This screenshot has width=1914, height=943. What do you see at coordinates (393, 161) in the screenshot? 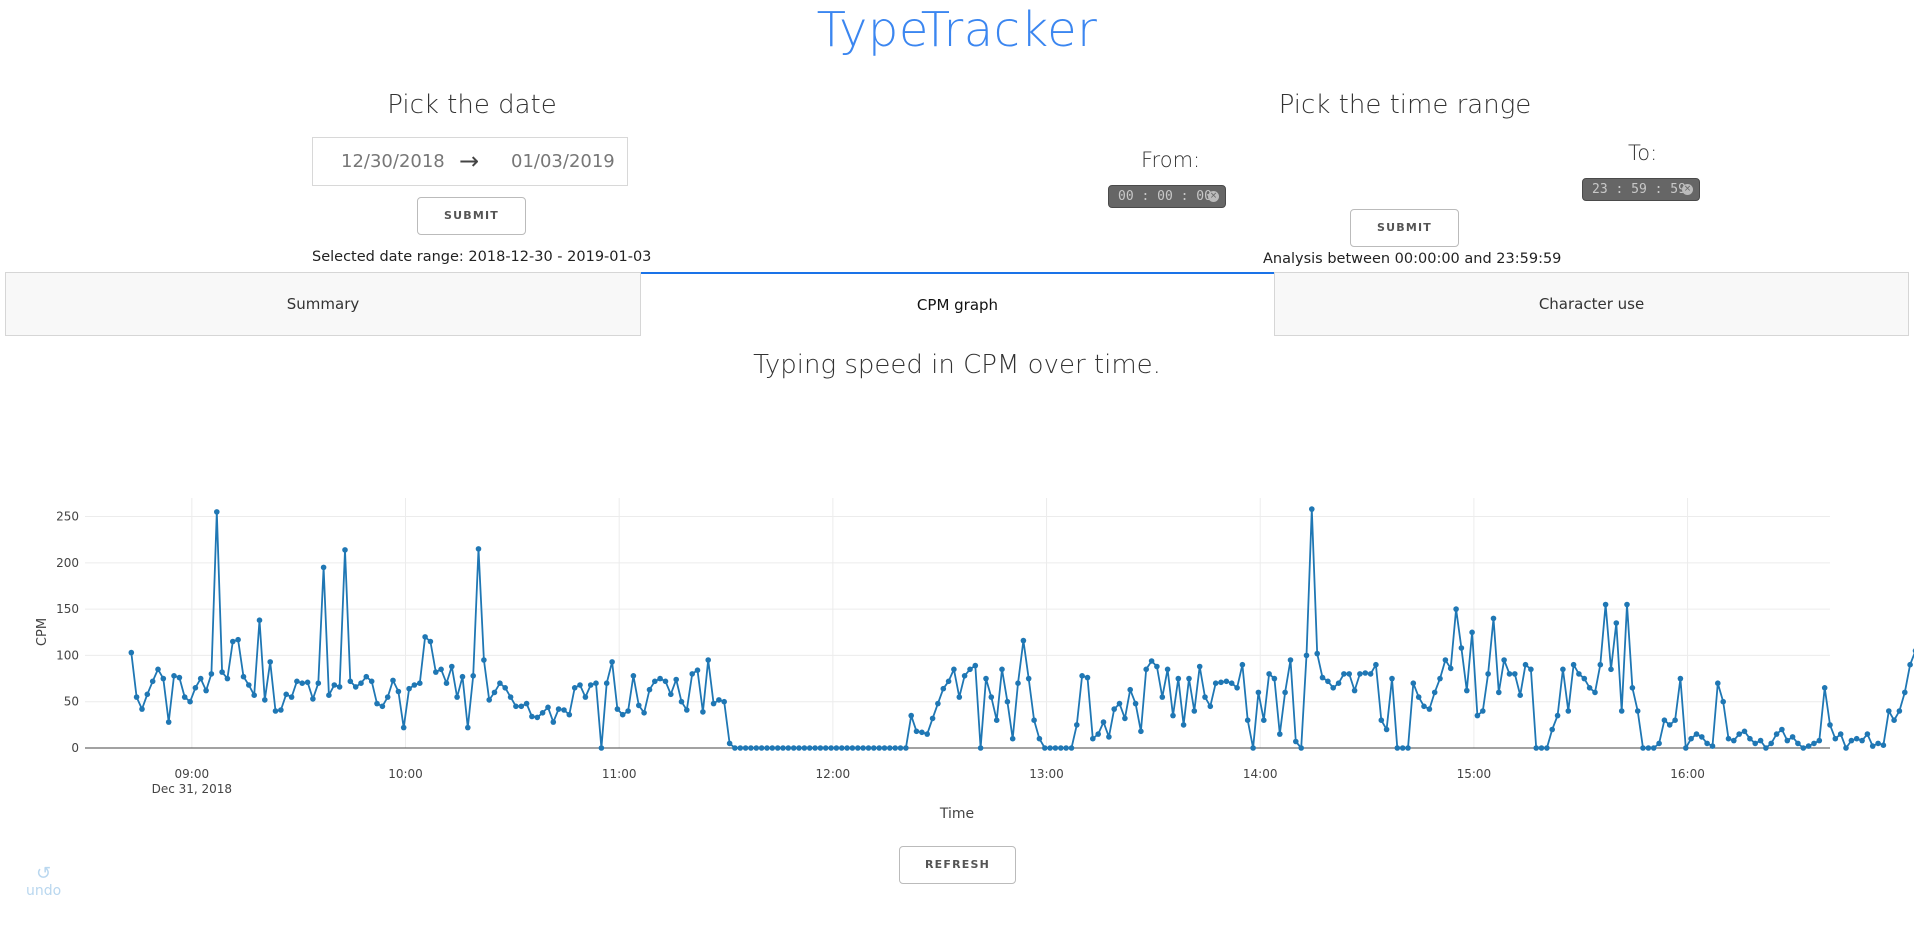
I see `start-date-field: 12/30/2018` at bounding box center [393, 161].